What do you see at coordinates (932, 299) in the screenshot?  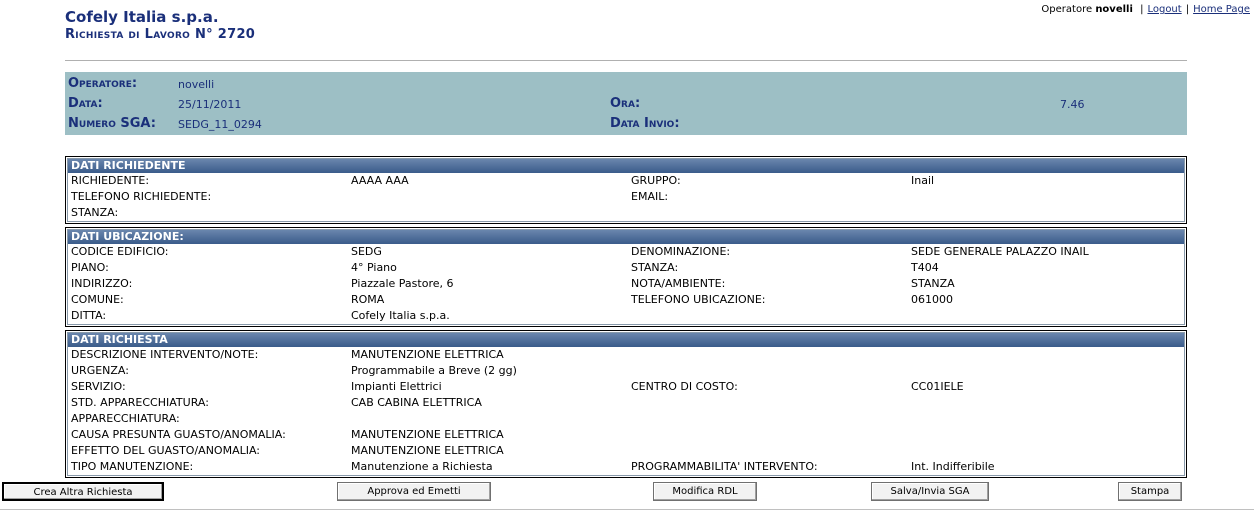 I see `field-value: 061000` at bounding box center [932, 299].